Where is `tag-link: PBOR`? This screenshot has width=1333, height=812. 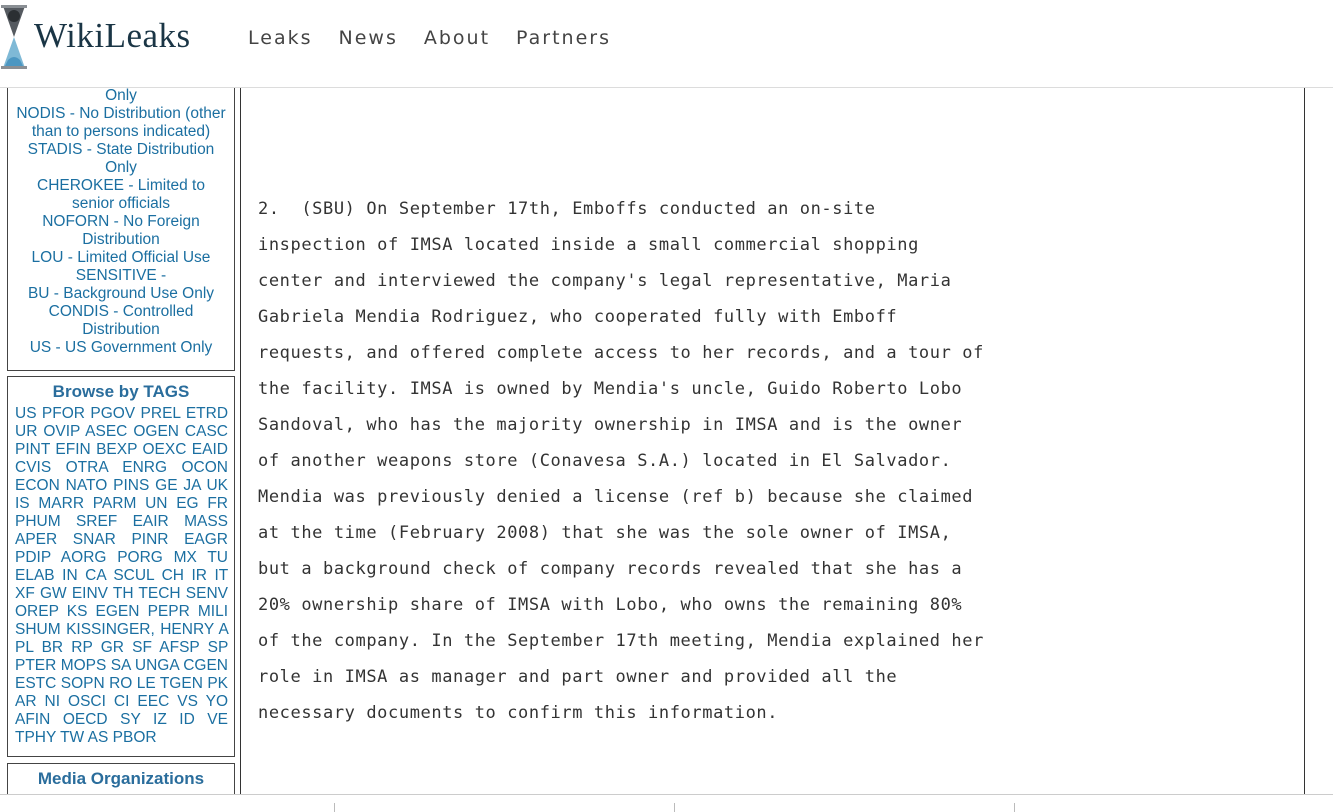
tag-link: PBOR is located at coordinates (135, 737).